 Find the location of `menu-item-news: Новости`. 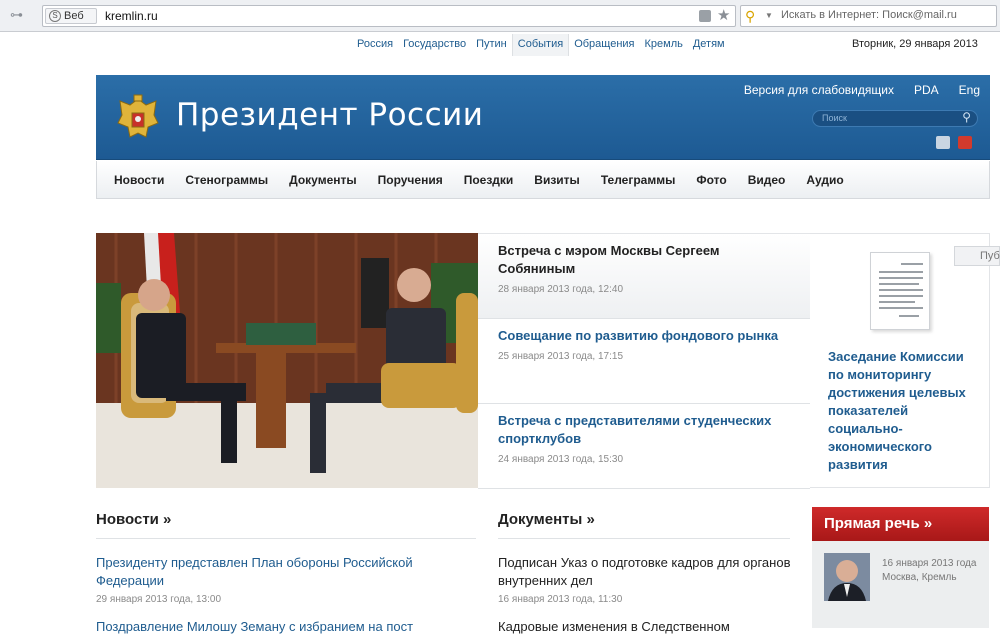

menu-item-news: Новости is located at coordinates (139, 179).